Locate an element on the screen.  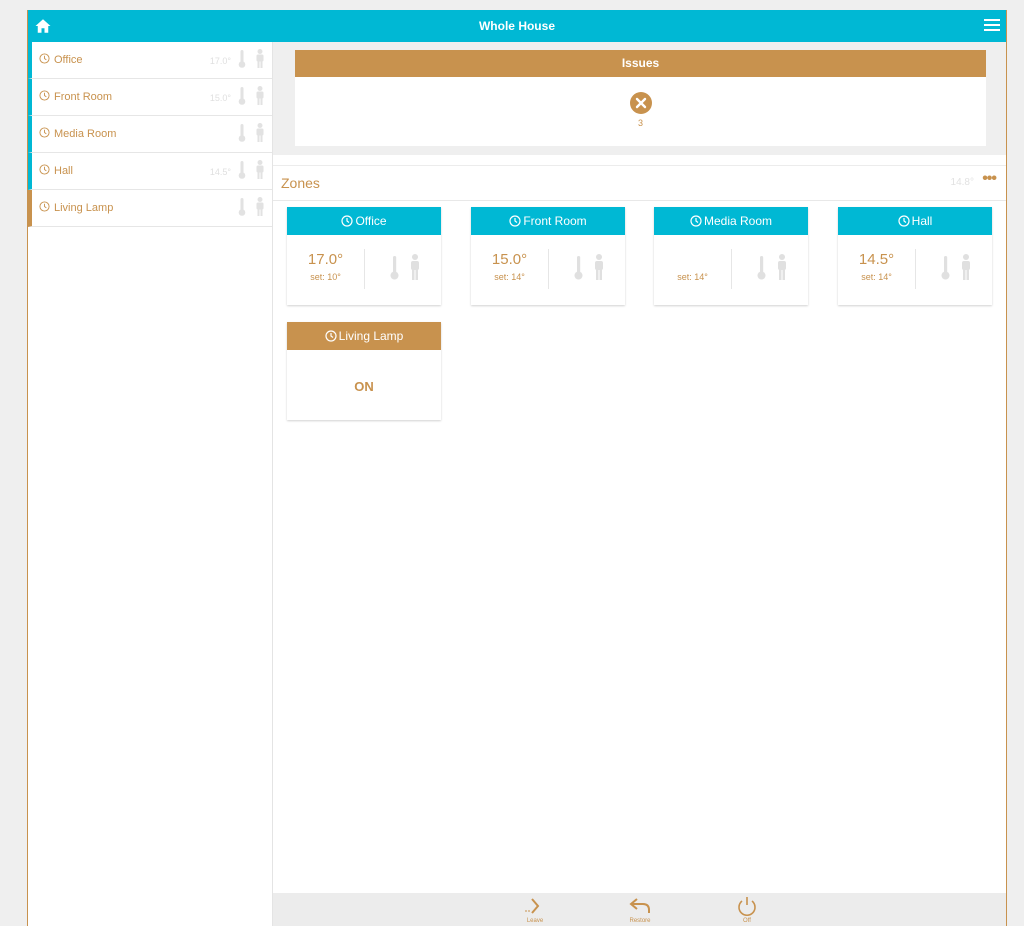
footer-toolbar: Leave Restore Off is located at coordinates (639, 909).